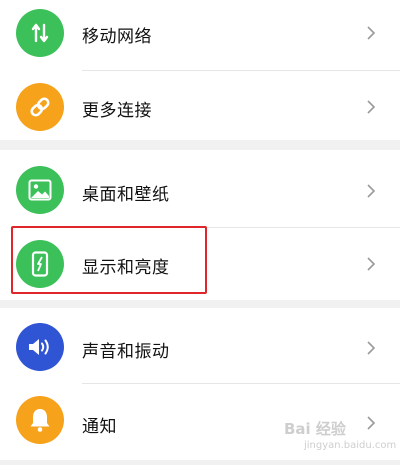 This screenshot has width=400, height=465. Describe the element at coordinates (350, 445) in the screenshot. I see `watermark-url: jingyan.baidu.com` at that location.